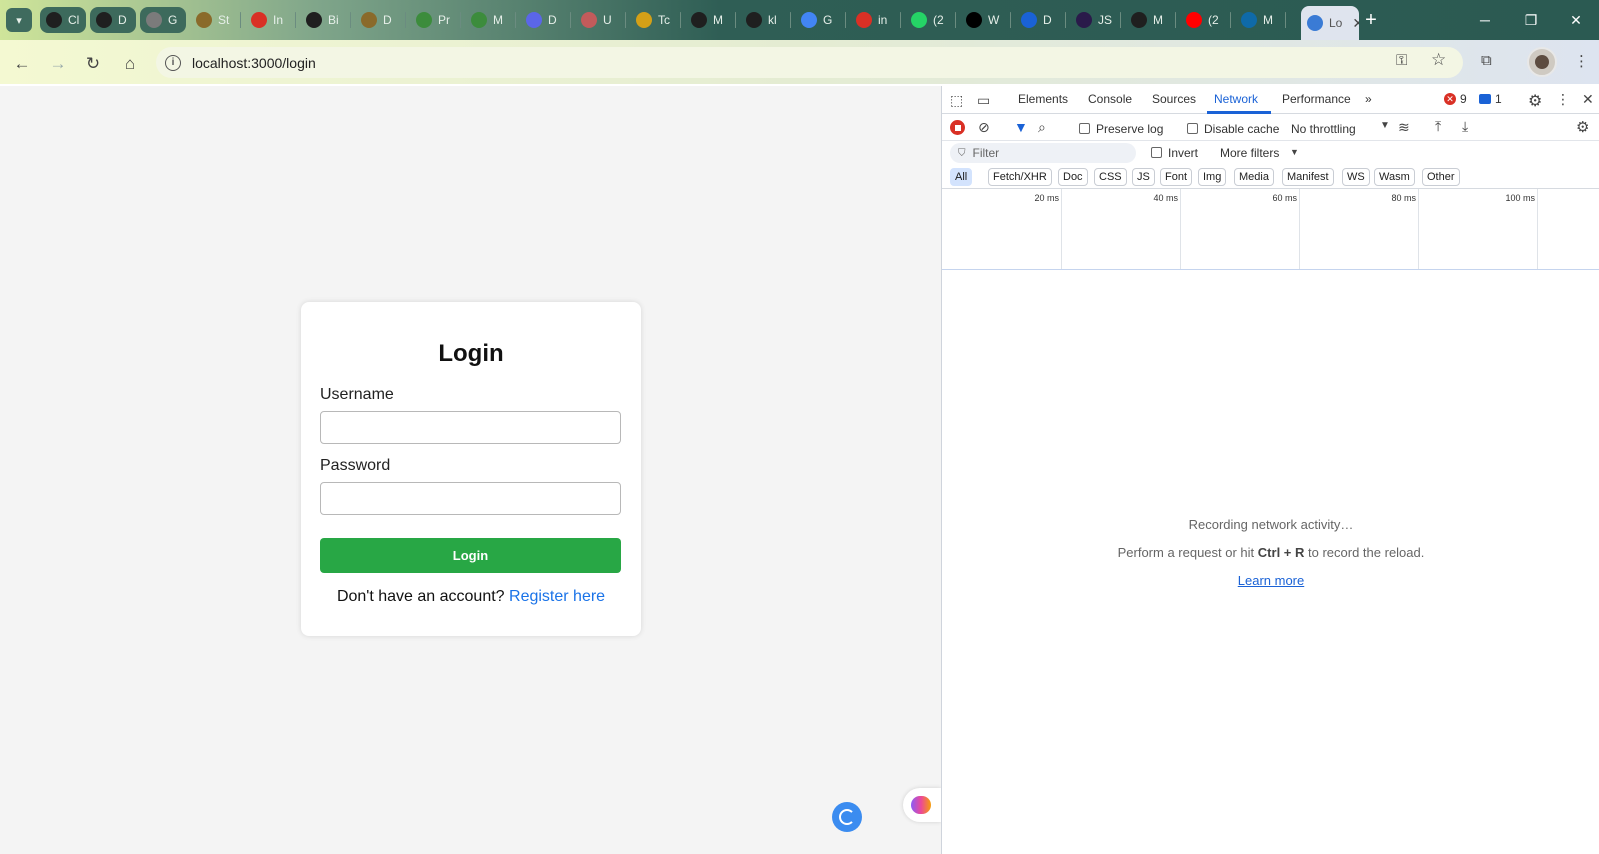 The image size is (1599, 854). Describe the element at coordinates (1455, 99) in the screenshot. I see `error-count-badge: ✕ 9` at that location.